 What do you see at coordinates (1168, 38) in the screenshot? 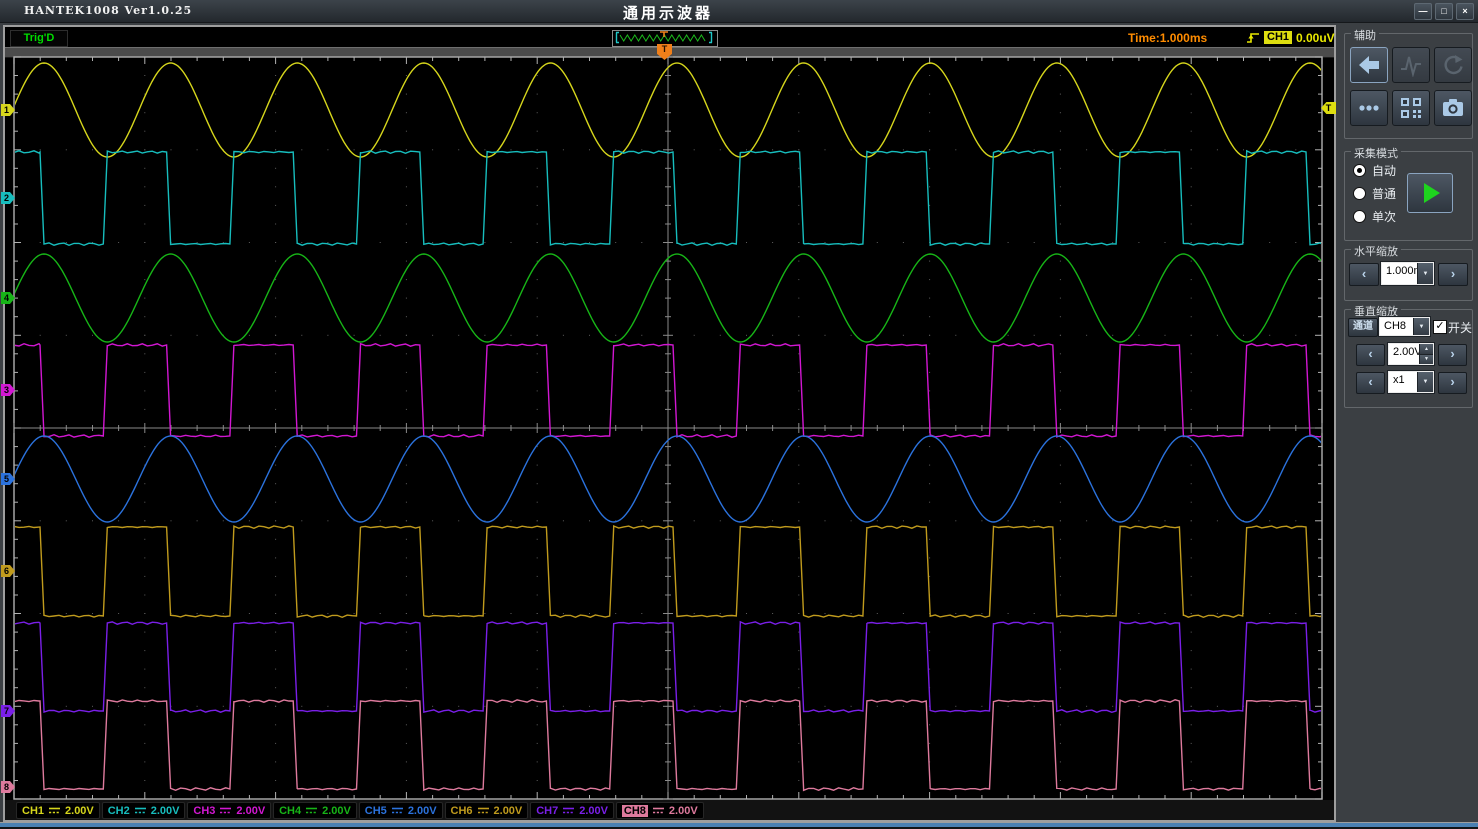
I see `timebase-readout: Time:1.000ms` at bounding box center [1168, 38].